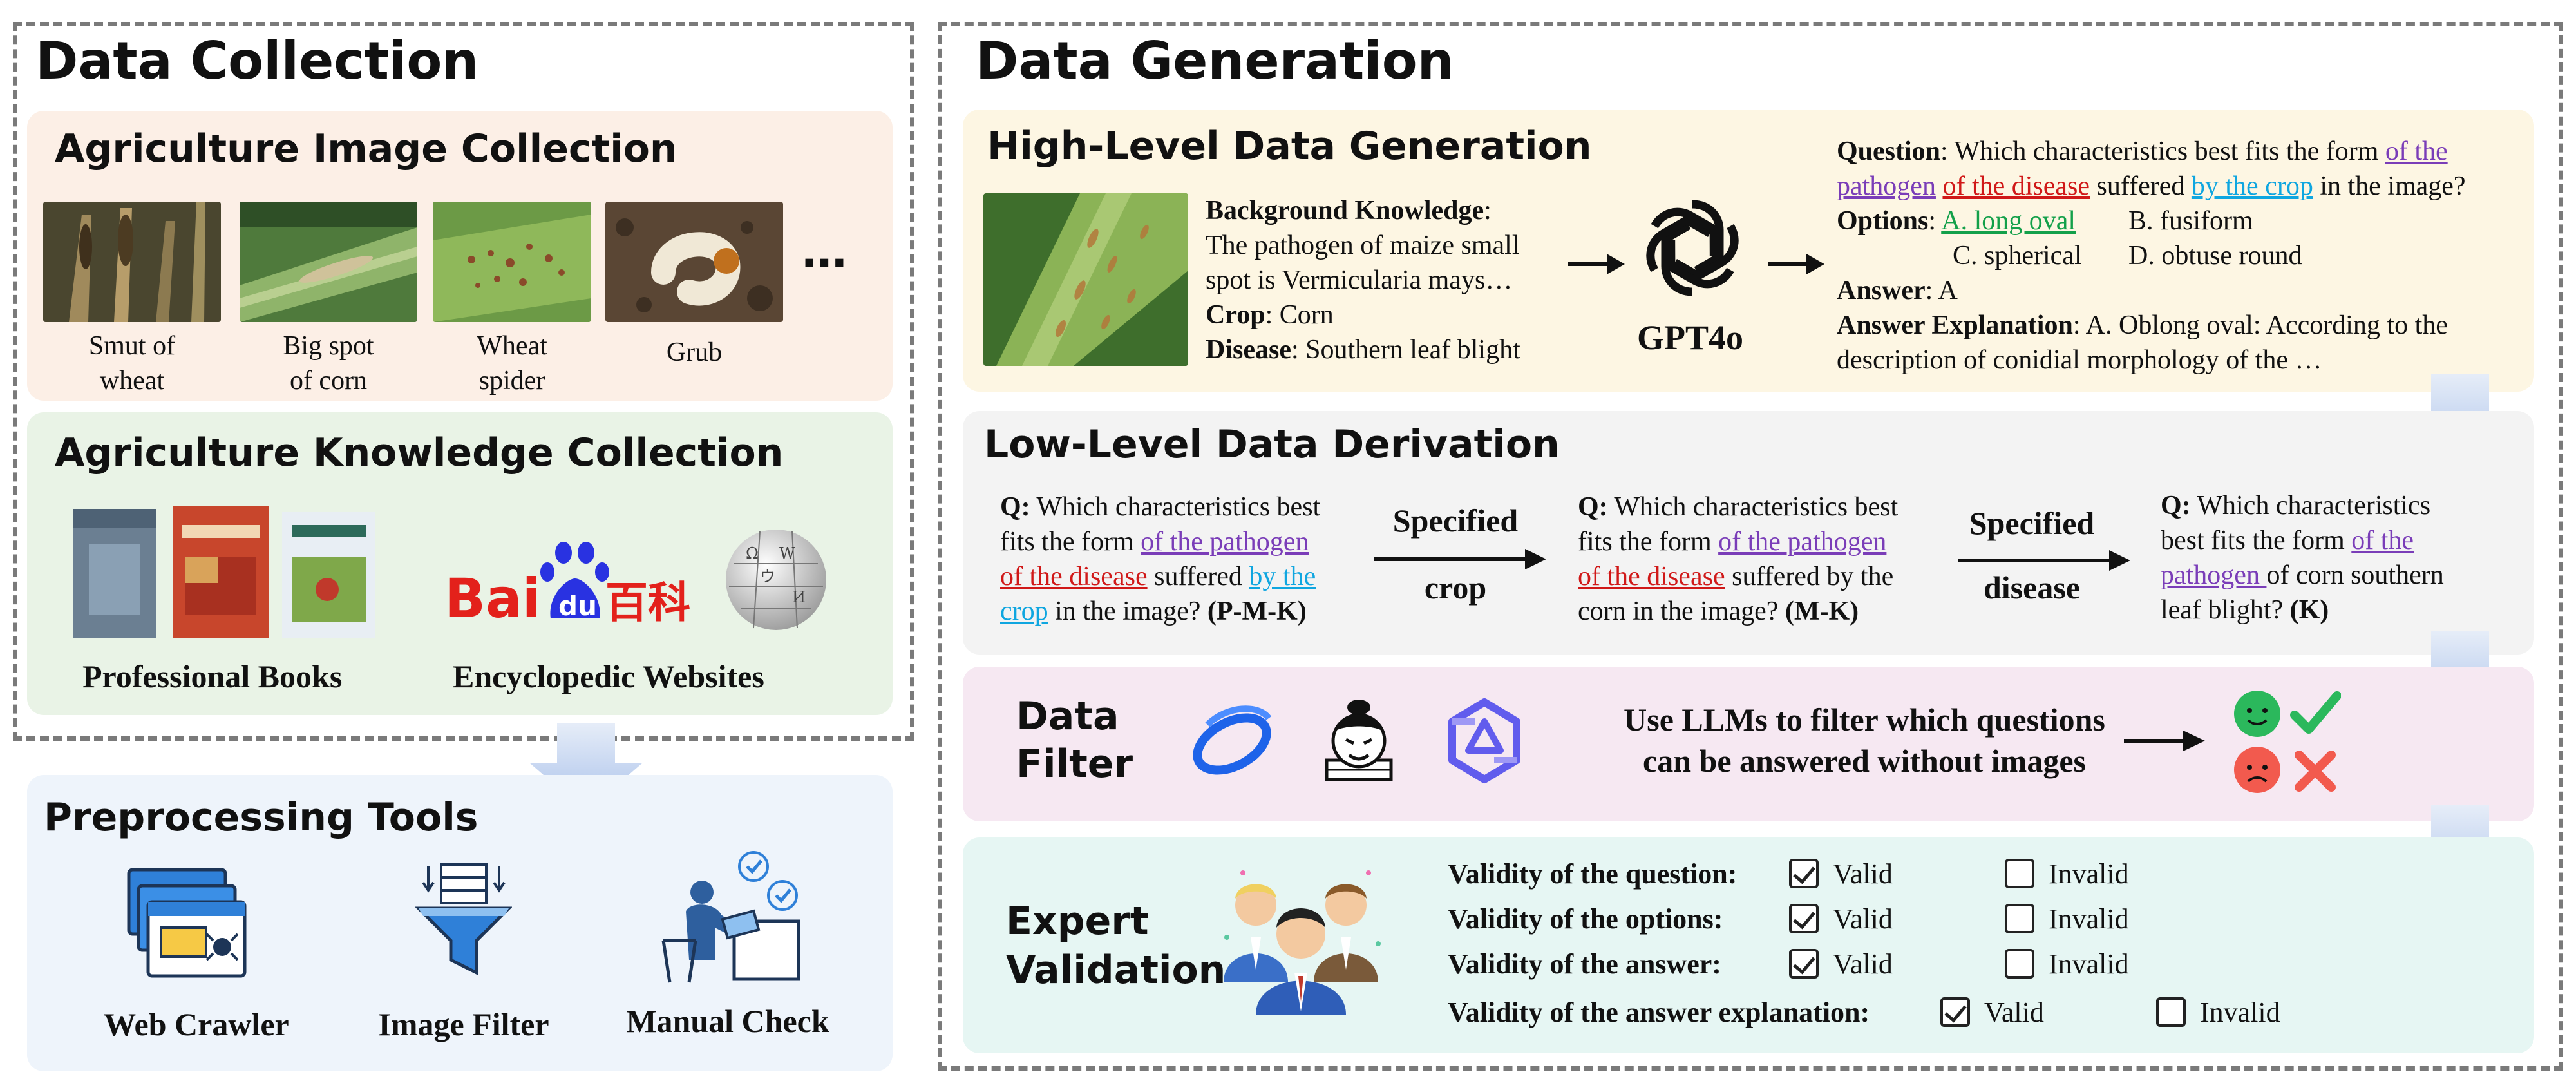 The height and width of the screenshot is (1090, 2576). I want to click on image-caption: Smut of wheat, so click(132, 363).